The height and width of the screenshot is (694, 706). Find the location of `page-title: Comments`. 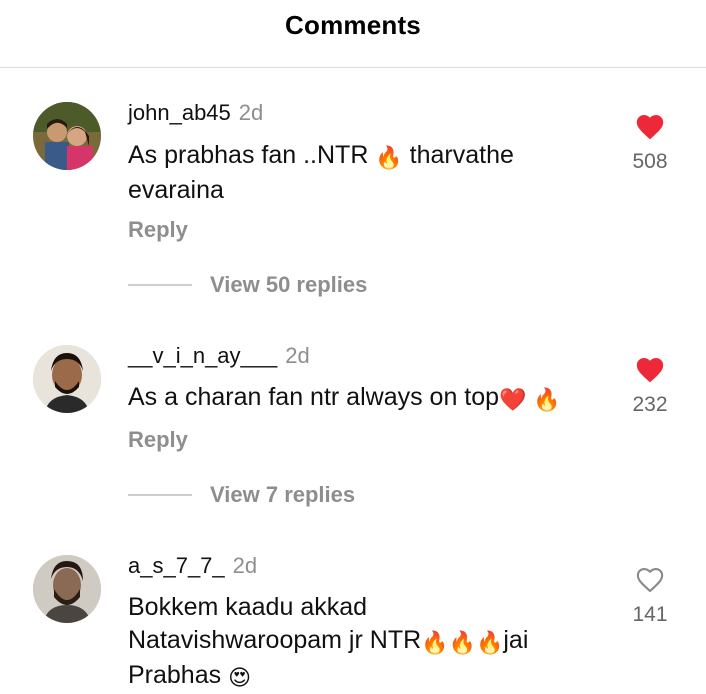

page-title: Comments is located at coordinates (353, 25).